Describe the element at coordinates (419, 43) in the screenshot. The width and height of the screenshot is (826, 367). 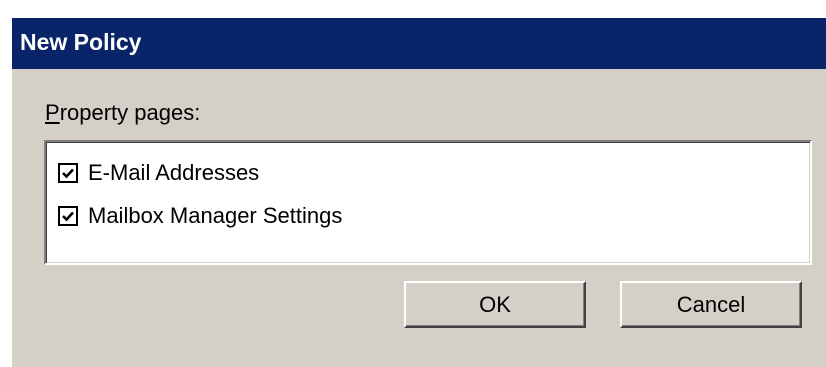
I see `title-bar: New Policy` at that location.